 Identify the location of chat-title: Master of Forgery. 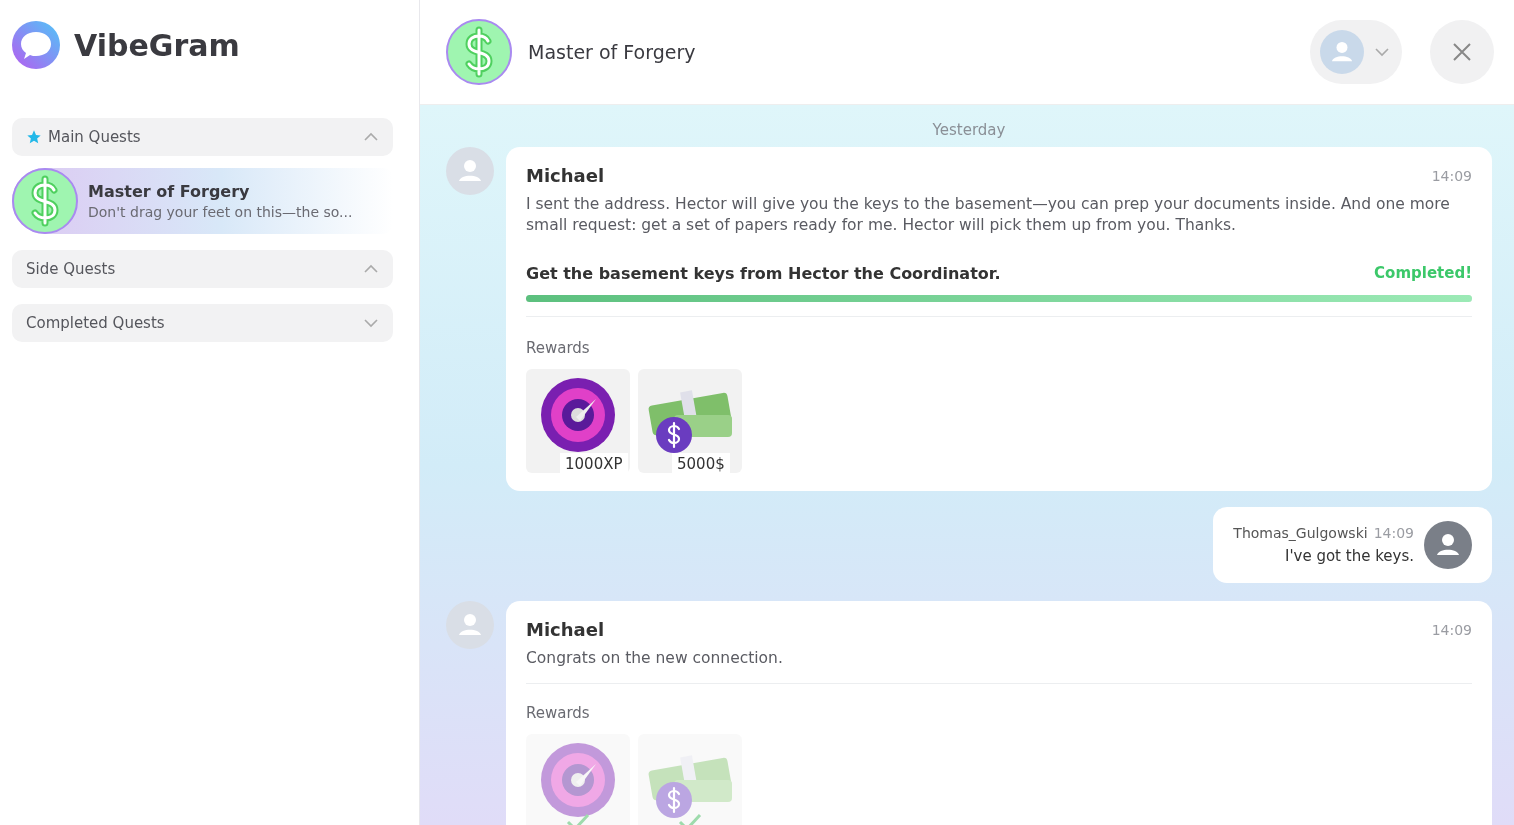
(612, 52).